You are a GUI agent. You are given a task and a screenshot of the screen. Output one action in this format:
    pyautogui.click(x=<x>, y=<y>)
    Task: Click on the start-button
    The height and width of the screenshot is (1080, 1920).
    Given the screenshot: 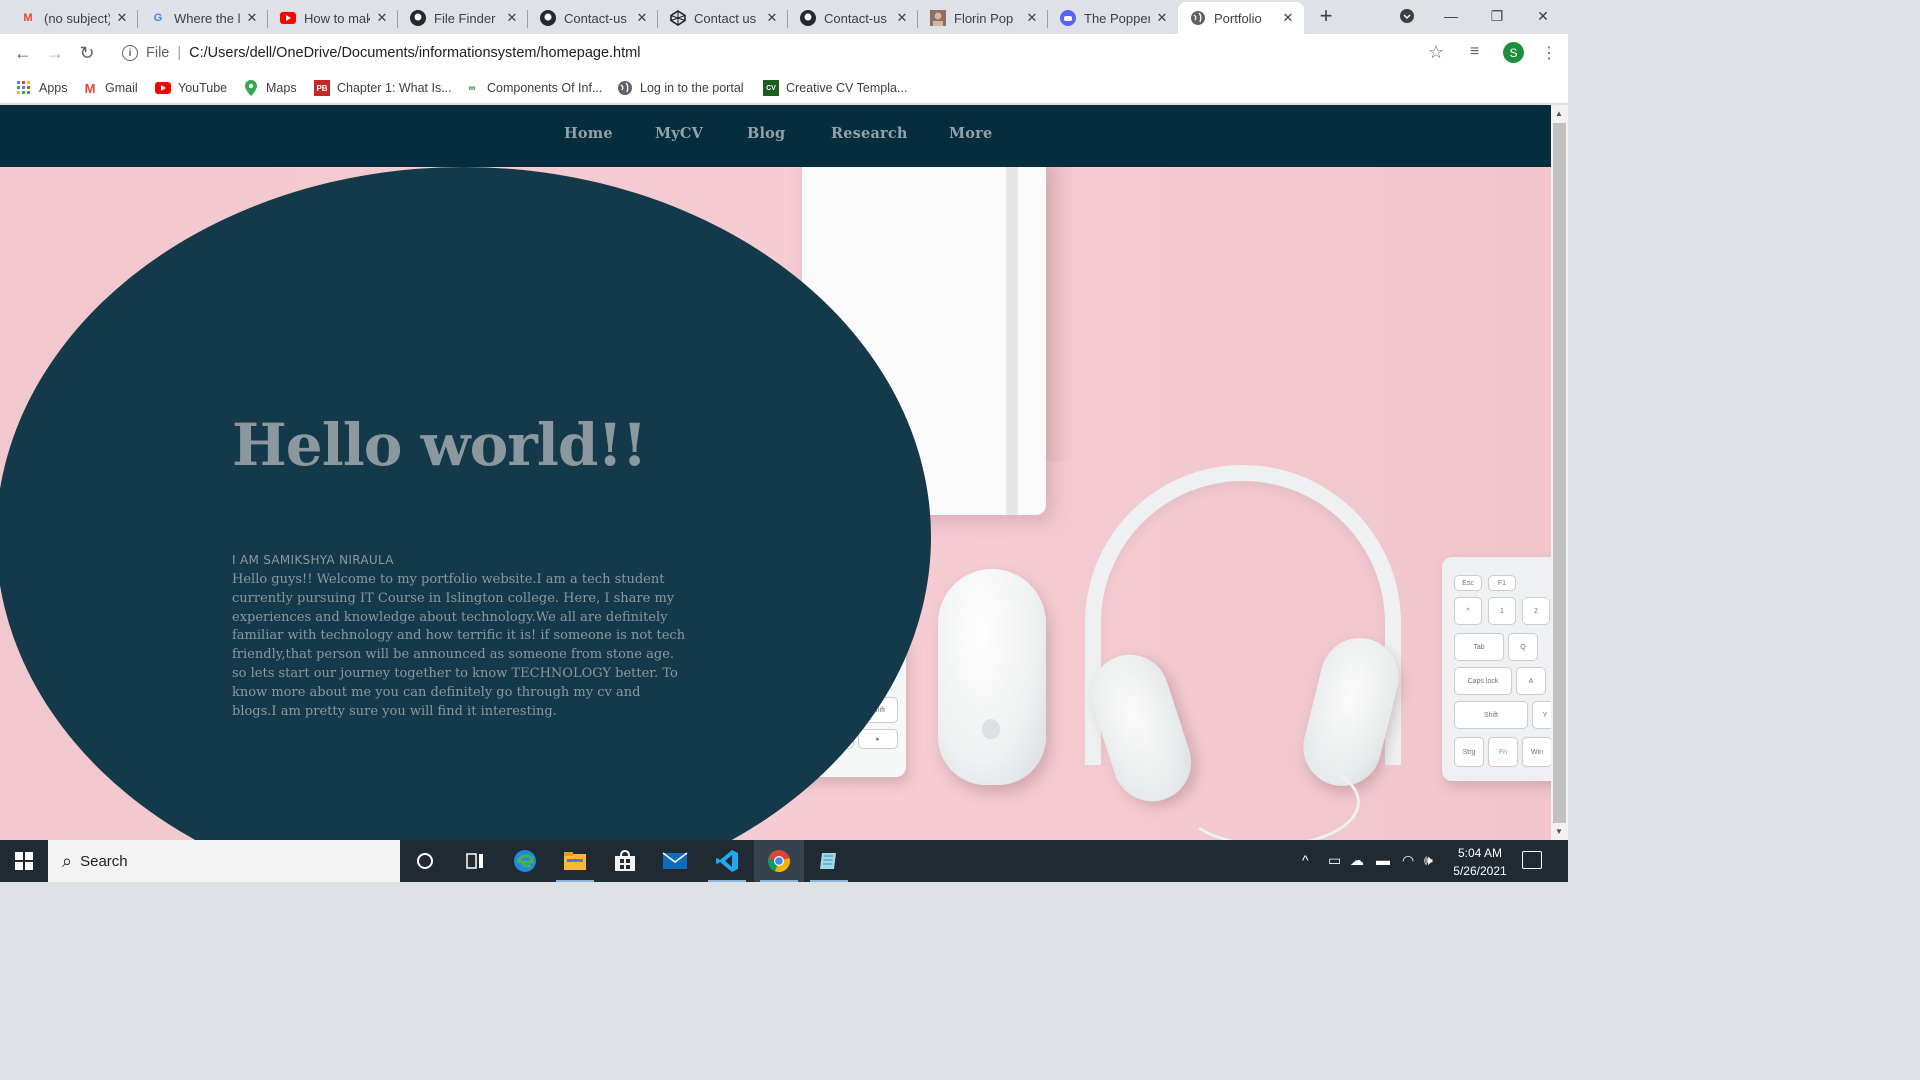 What is the action you would take?
    pyautogui.click(x=24, y=861)
    